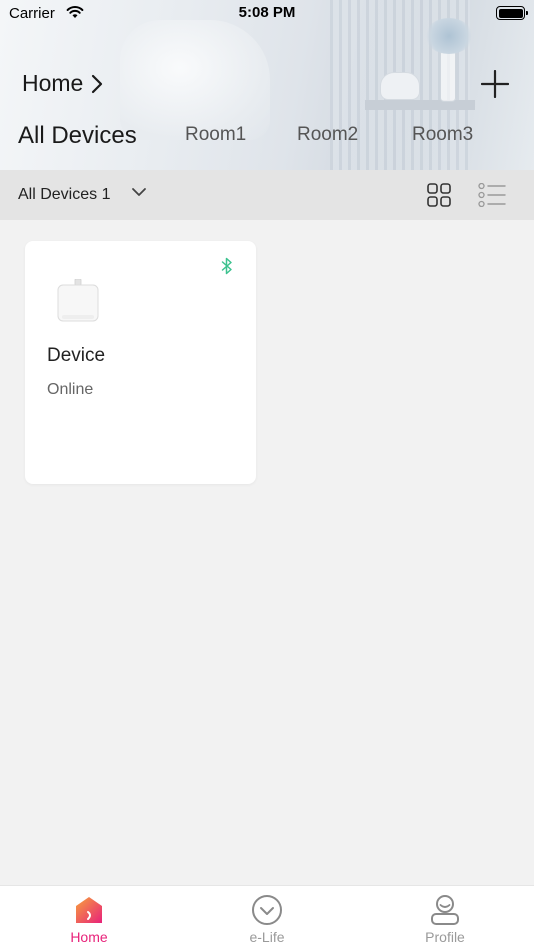 The width and height of the screenshot is (534, 950). I want to click on device-name: Device, so click(76, 355).